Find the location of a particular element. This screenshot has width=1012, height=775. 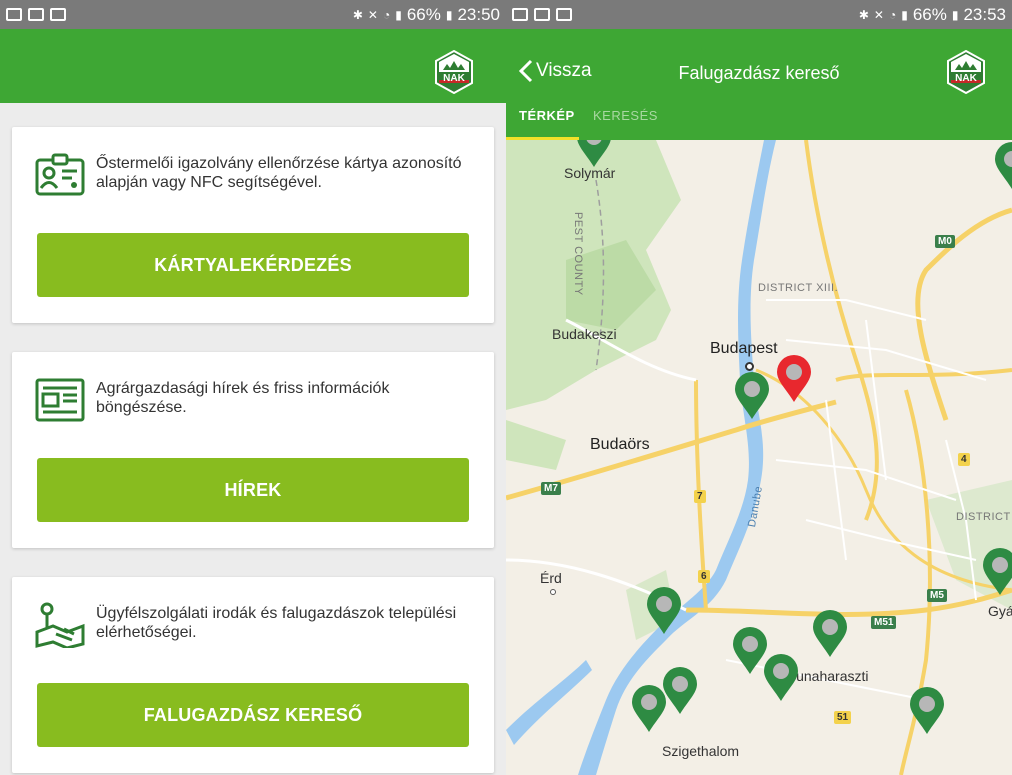

road-shield-m5: M5 is located at coordinates (937, 595).